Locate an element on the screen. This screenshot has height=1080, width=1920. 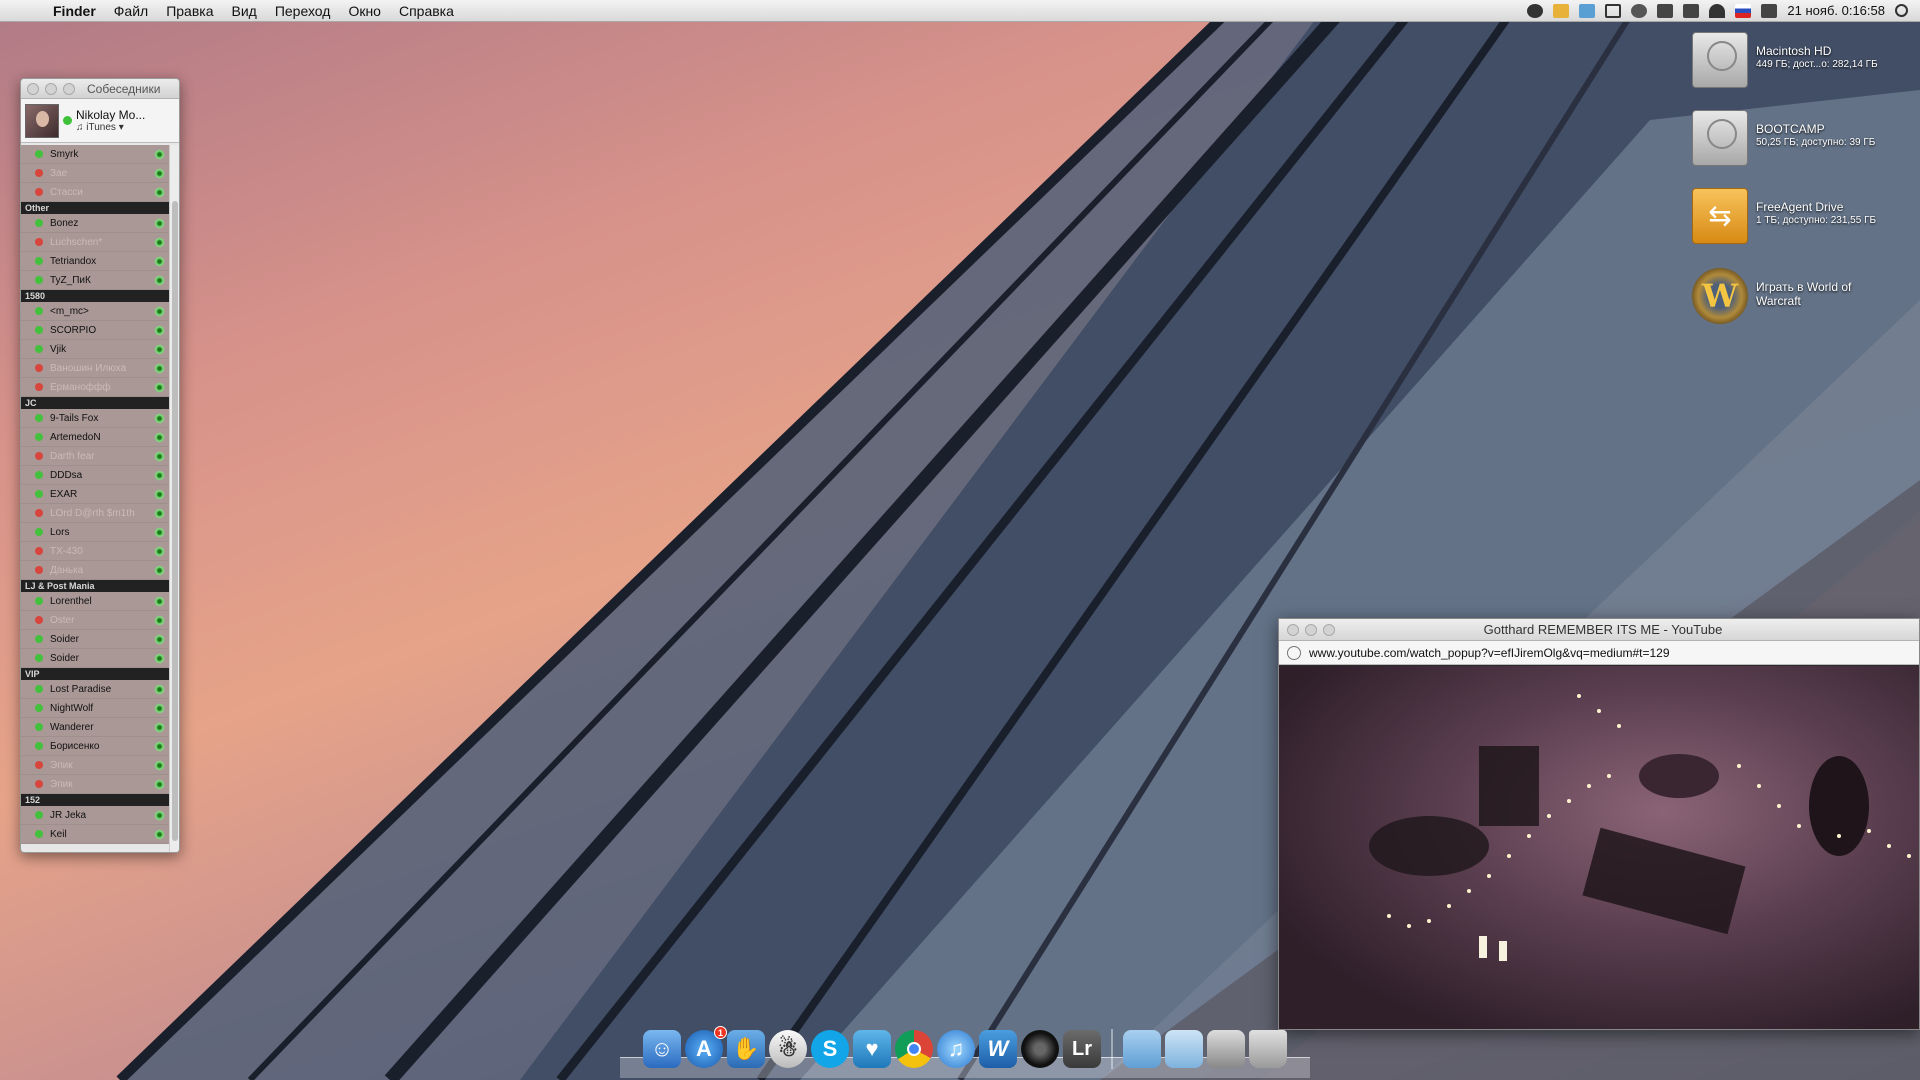
contact-row: Стасси is located at coordinates (95, 192).